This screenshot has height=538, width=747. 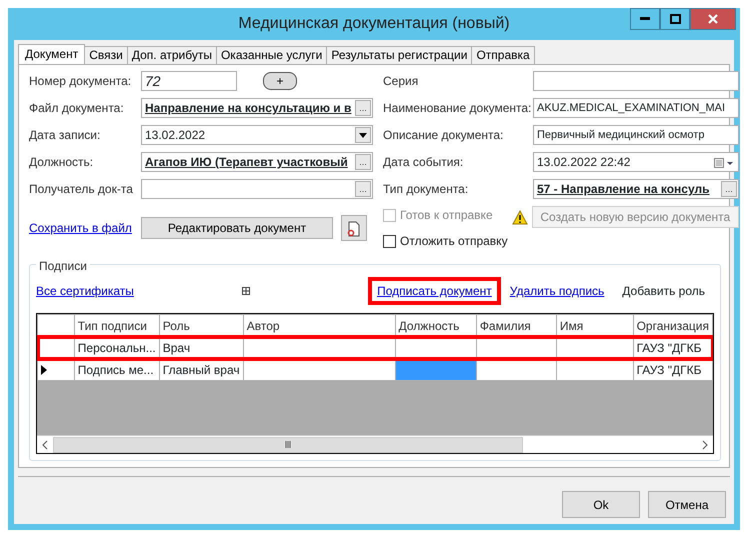 I want to click on table-cell: Главный врач, so click(x=201, y=369).